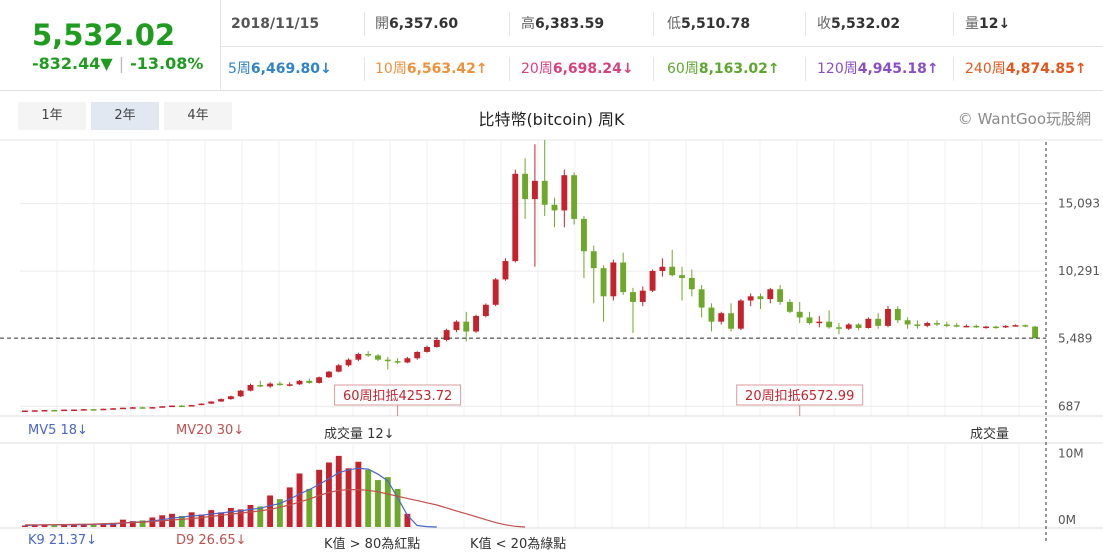 The width and height of the screenshot is (1103, 552). Describe the element at coordinates (1079, 271) in the screenshot. I see `y-tick-label: 10,291` at that location.